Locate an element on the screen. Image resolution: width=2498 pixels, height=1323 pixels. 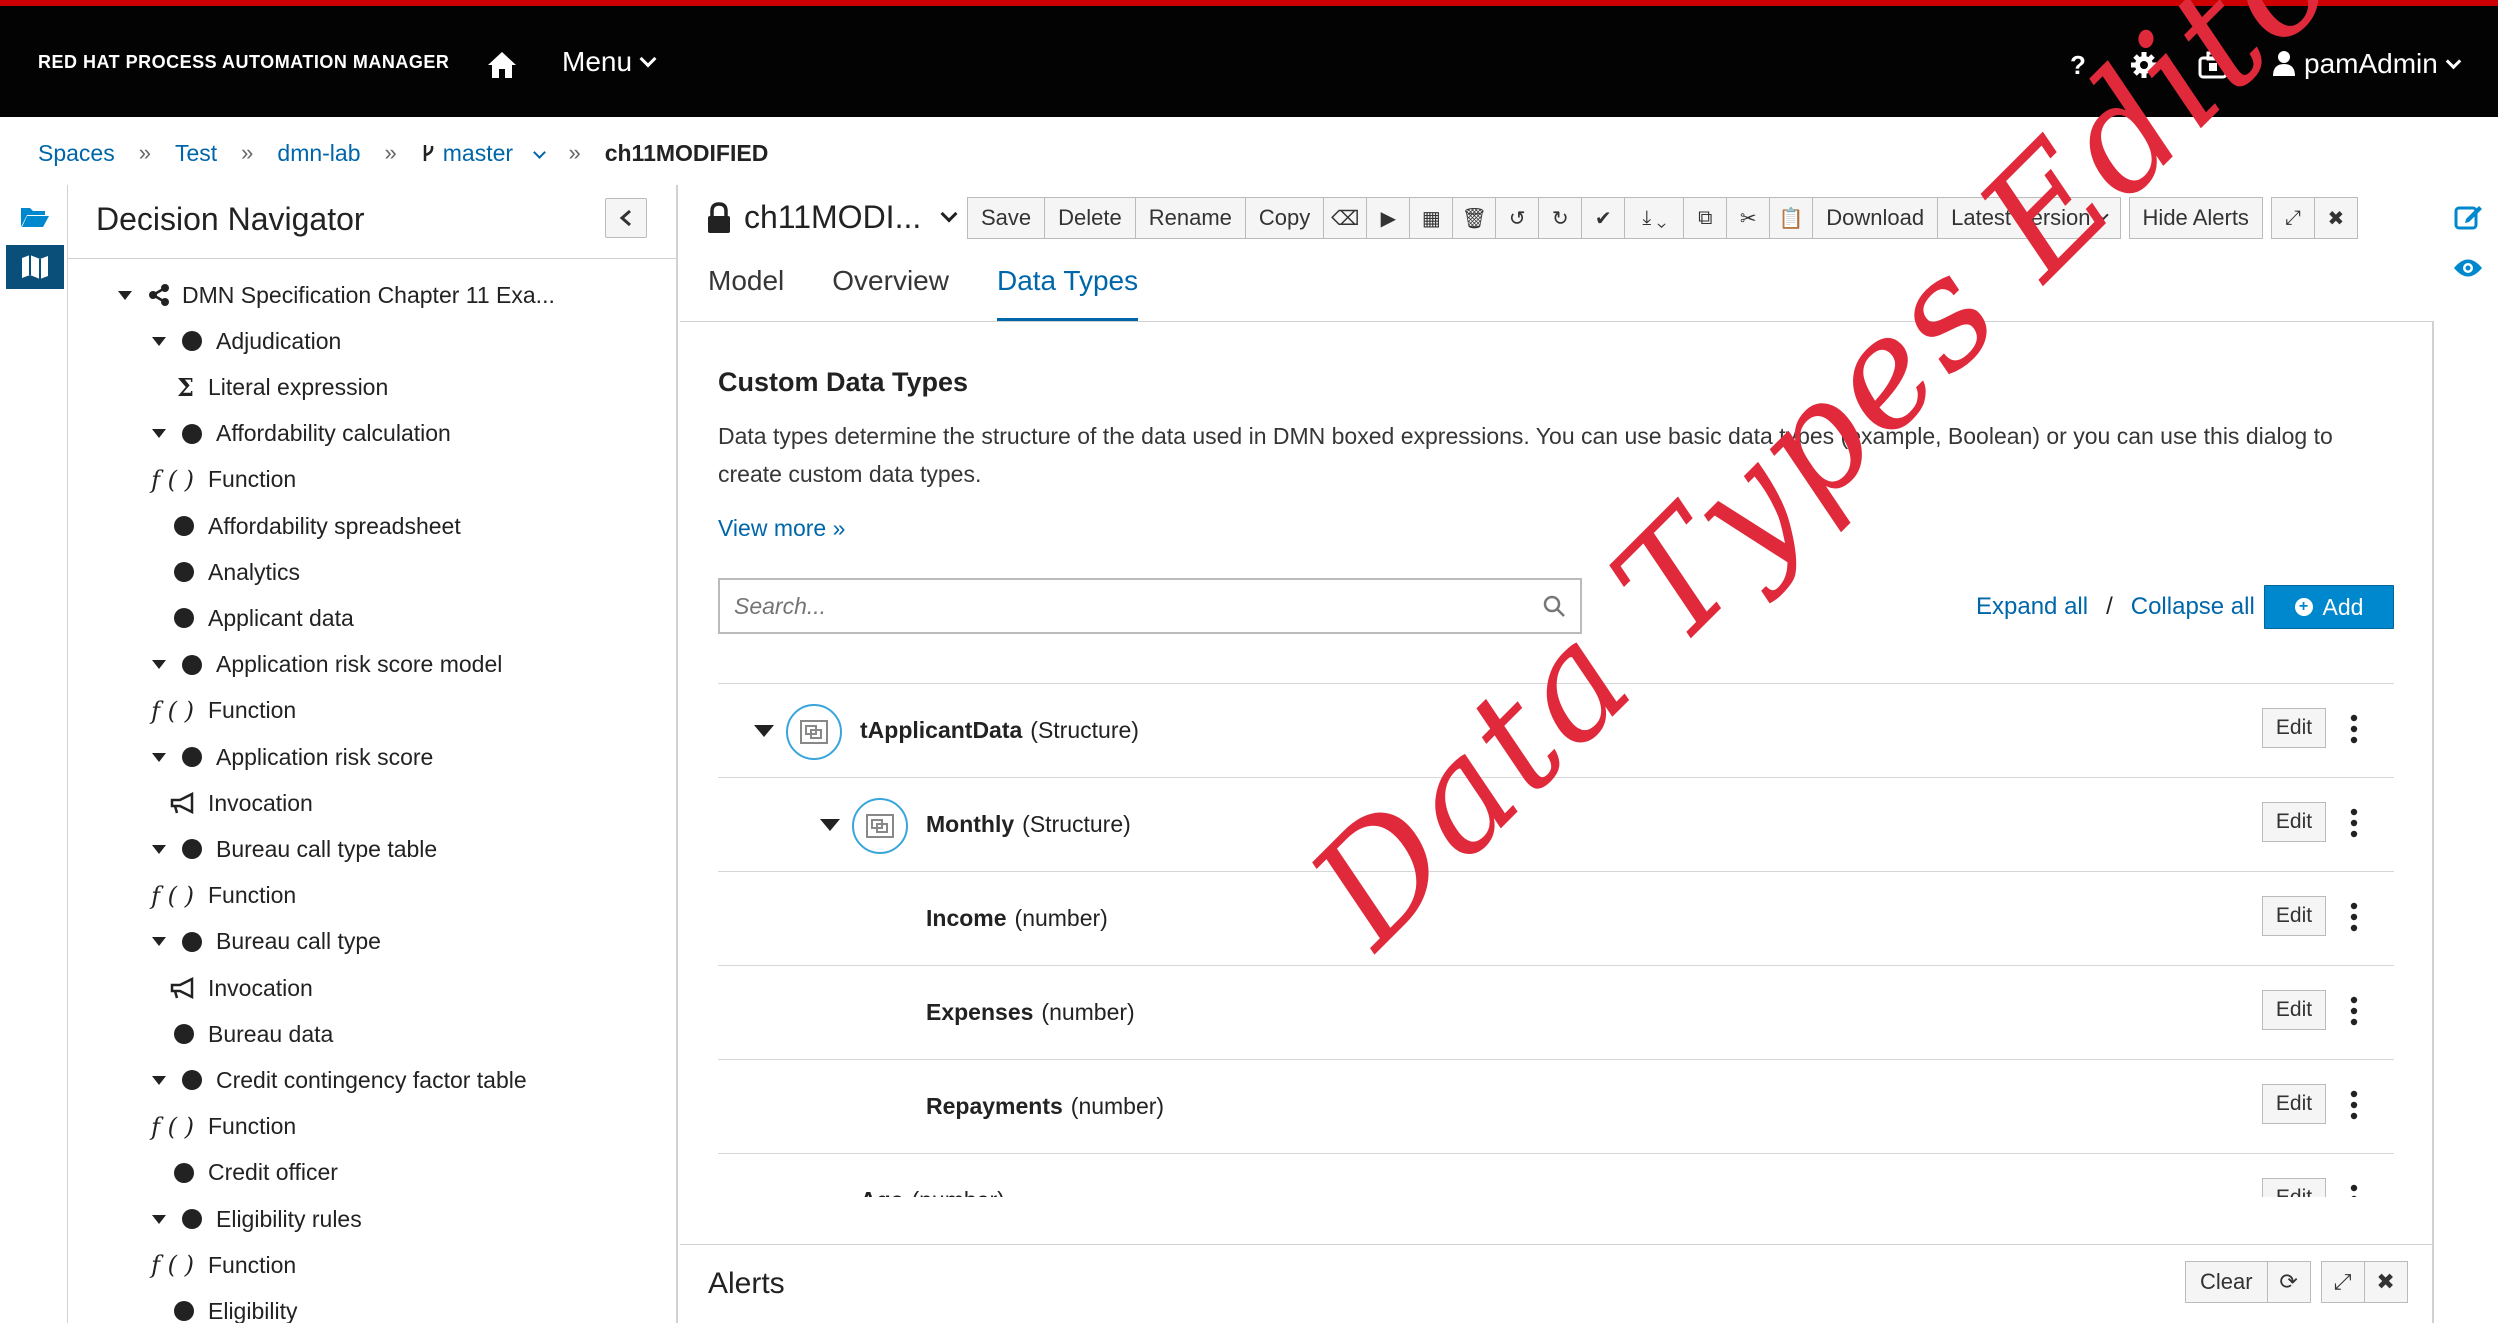
add-data-type-button: + Add is located at coordinates (2329, 607).